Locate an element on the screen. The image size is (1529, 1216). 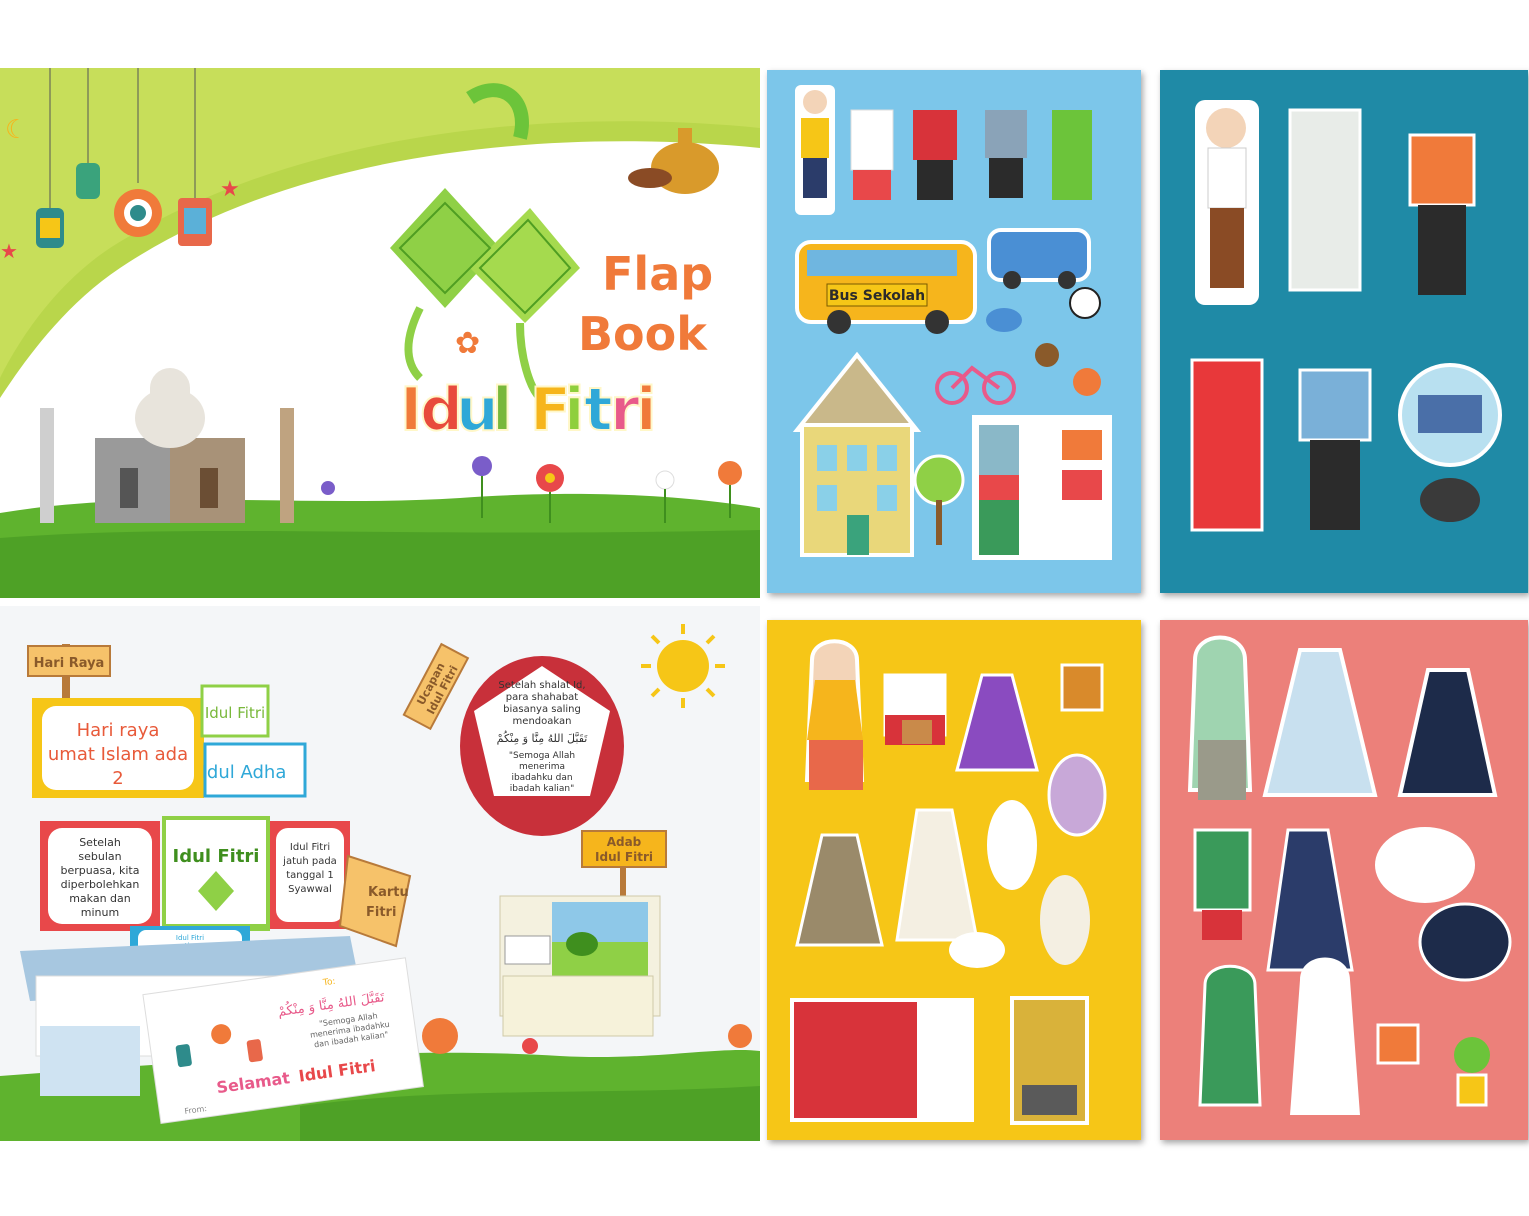
helicopter-icon is located at coordinates (1004, 320).